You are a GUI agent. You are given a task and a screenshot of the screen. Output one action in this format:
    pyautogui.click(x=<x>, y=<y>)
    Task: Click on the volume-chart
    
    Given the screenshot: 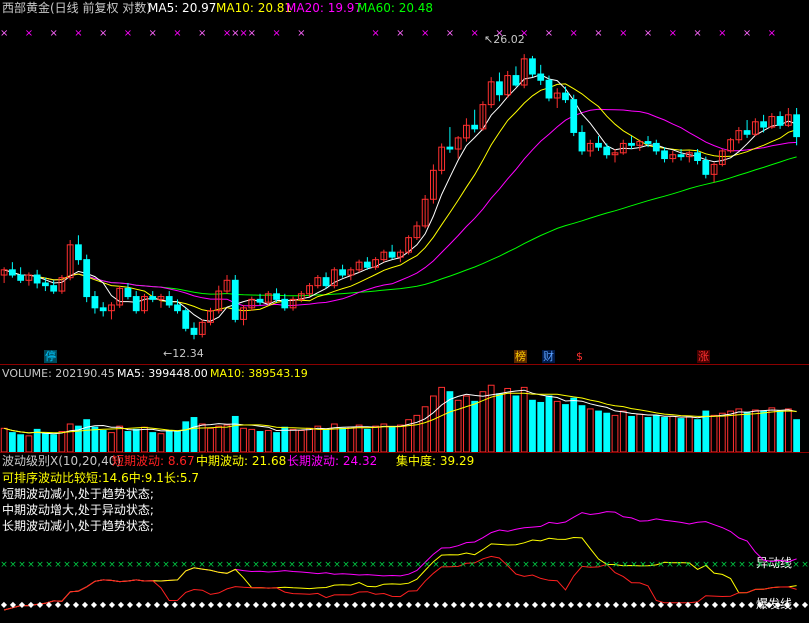 What is the action you would take?
    pyautogui.click(x=404, y=416)
    